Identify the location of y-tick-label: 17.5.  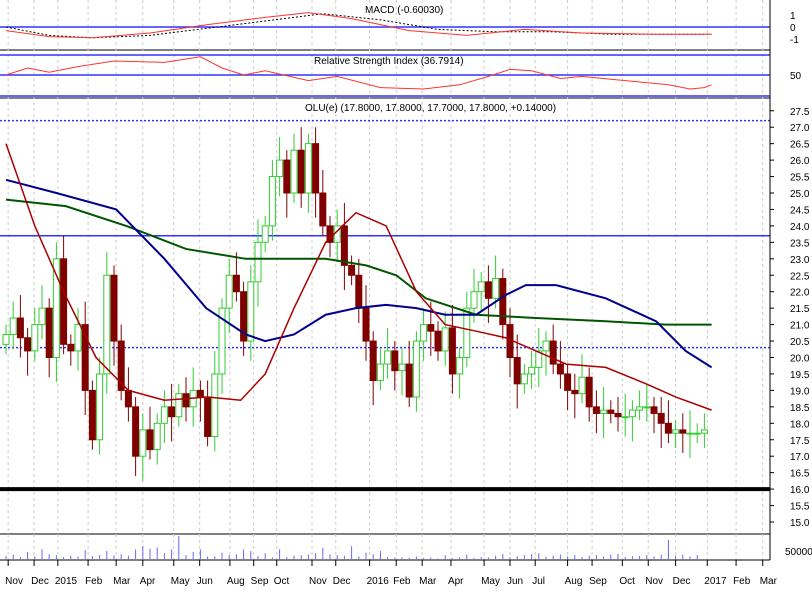
(800, 441).